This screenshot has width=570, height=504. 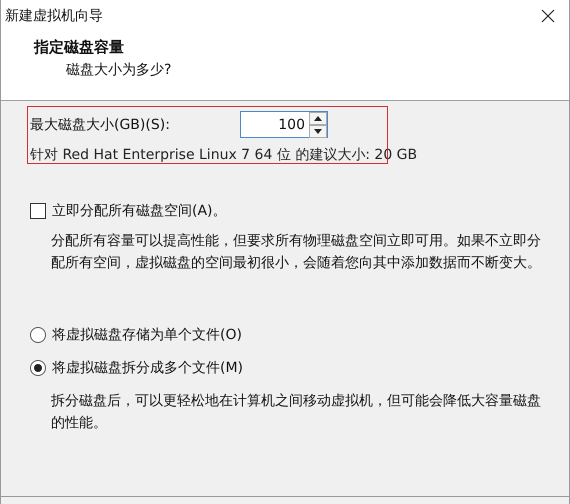 What do you see at coordinates (296, 412) in the screenshot?
I see `option-description: 拆分磁盘后，可以更轻松地在计算机之间移动虚拟机，但可能会降低大容量磁盘的性能。` at bounding box center [296, 412].